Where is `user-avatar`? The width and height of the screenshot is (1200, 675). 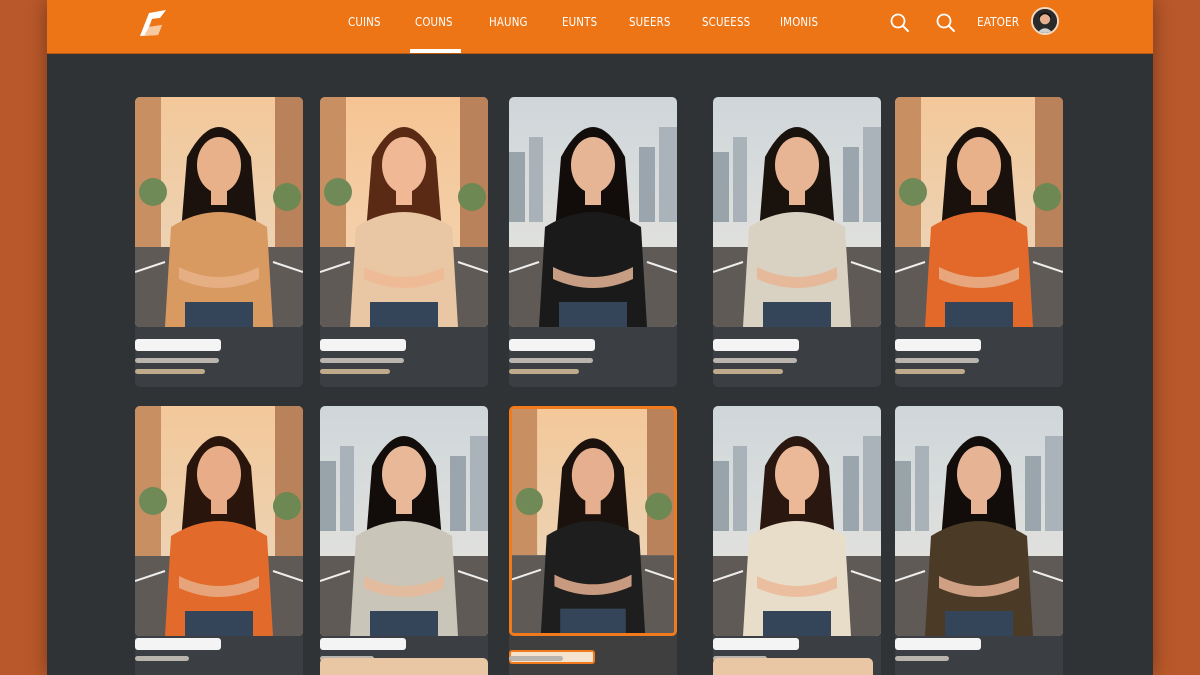 user-avatar is located at coordinates (1045, 21).